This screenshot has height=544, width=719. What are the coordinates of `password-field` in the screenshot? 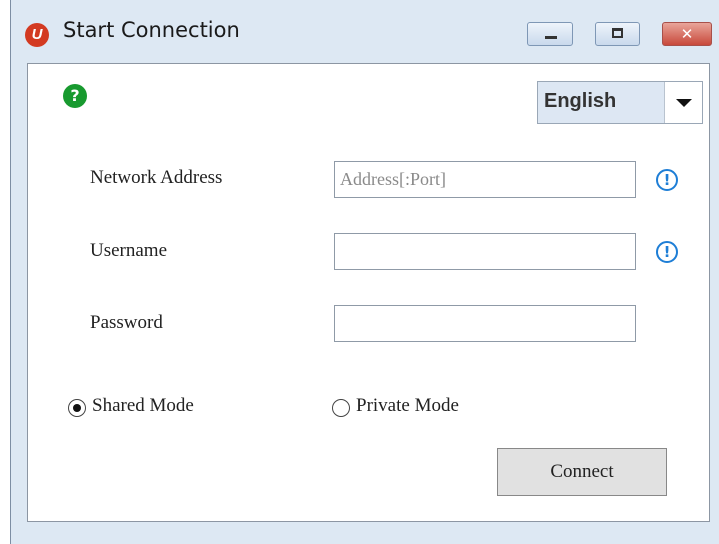 It's located at (485, 323).